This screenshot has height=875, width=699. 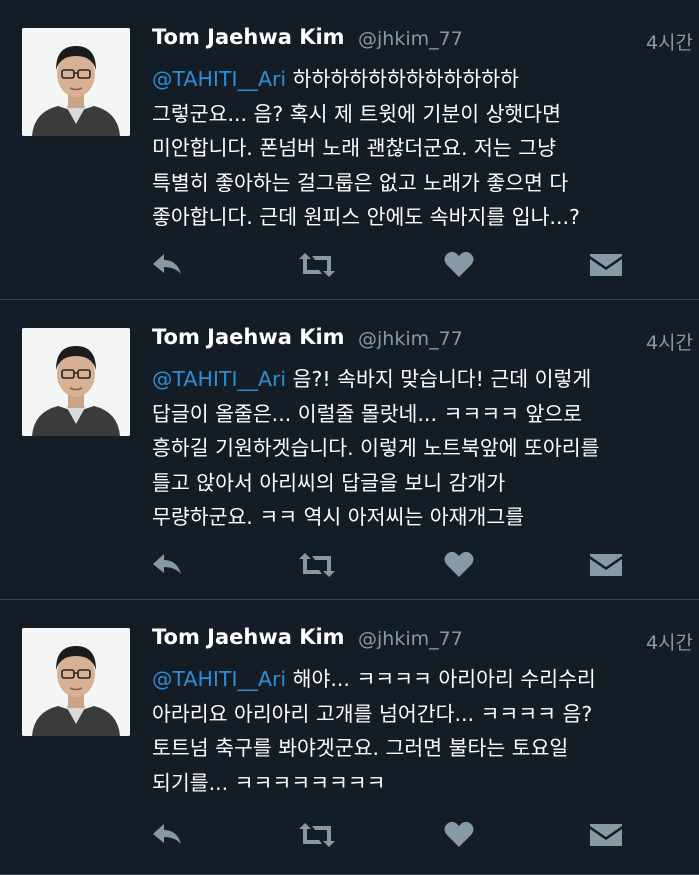 I want to click on tweet-text-line: 그렇군요... 음? 혹시 제 트윗에 기분이 상햇다면, so click(x=357, y=113).